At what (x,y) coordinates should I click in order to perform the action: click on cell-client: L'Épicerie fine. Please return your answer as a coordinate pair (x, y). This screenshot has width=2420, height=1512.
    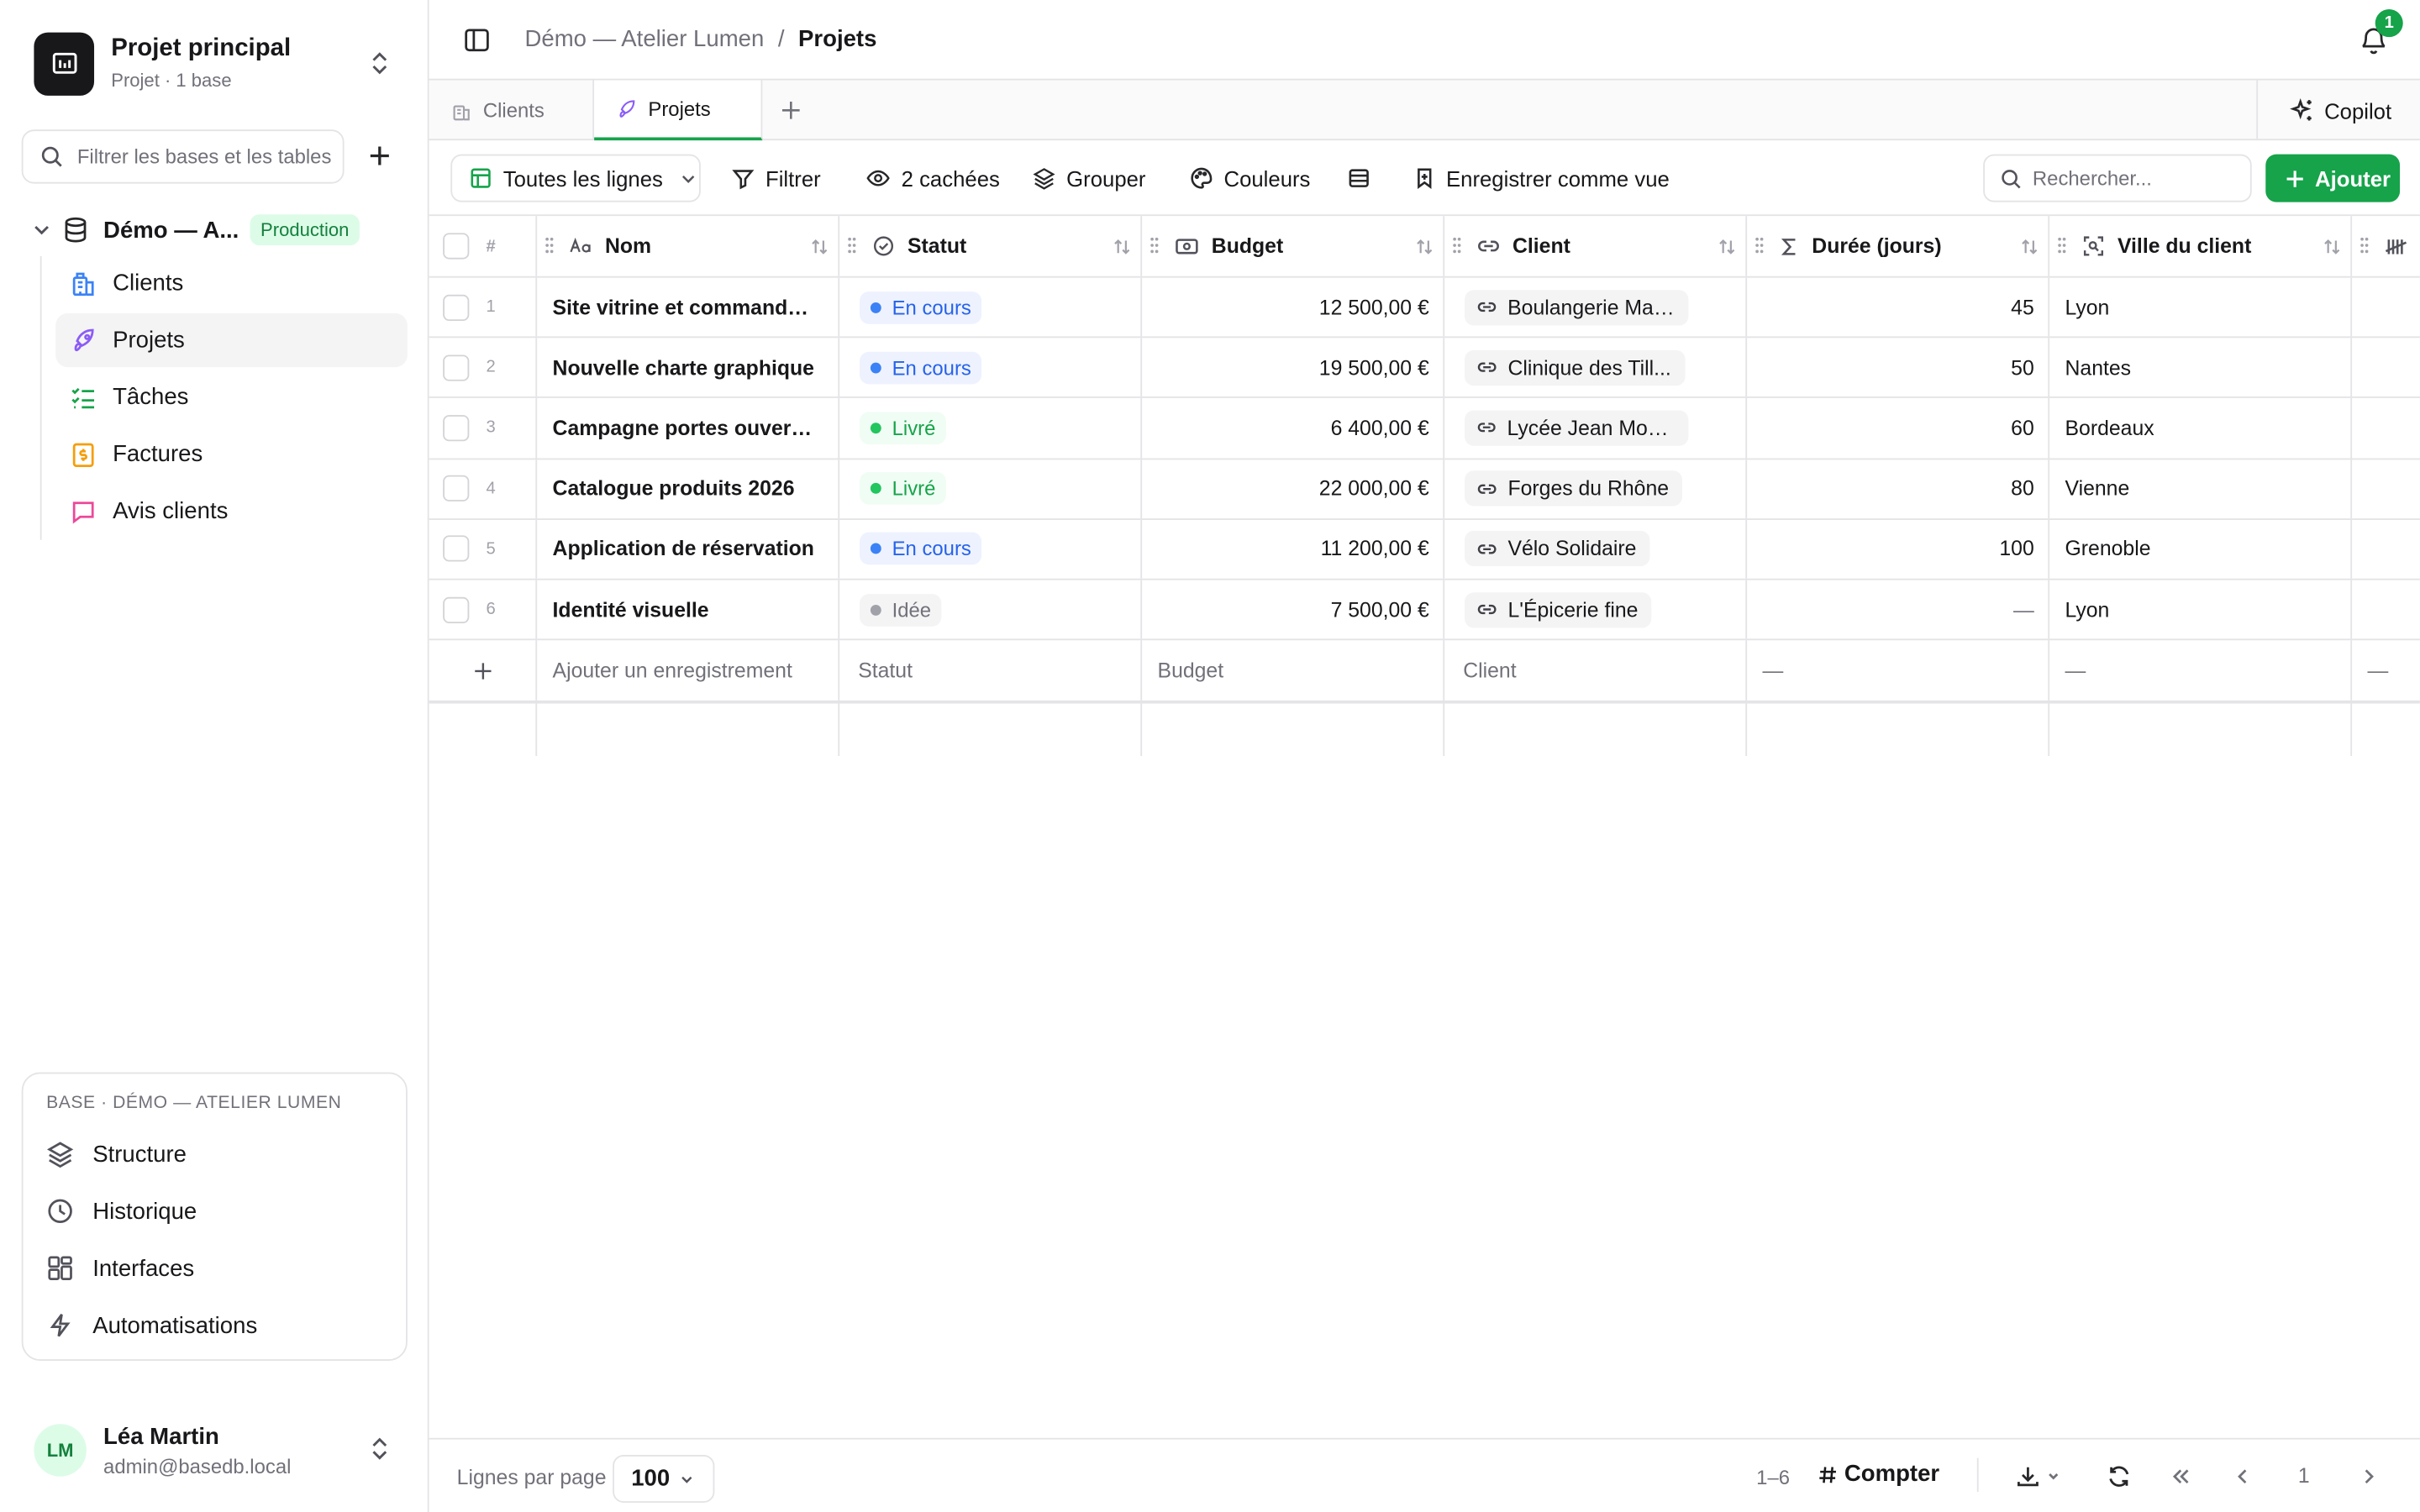
    Looking at the image, I should click on (1596, 609).